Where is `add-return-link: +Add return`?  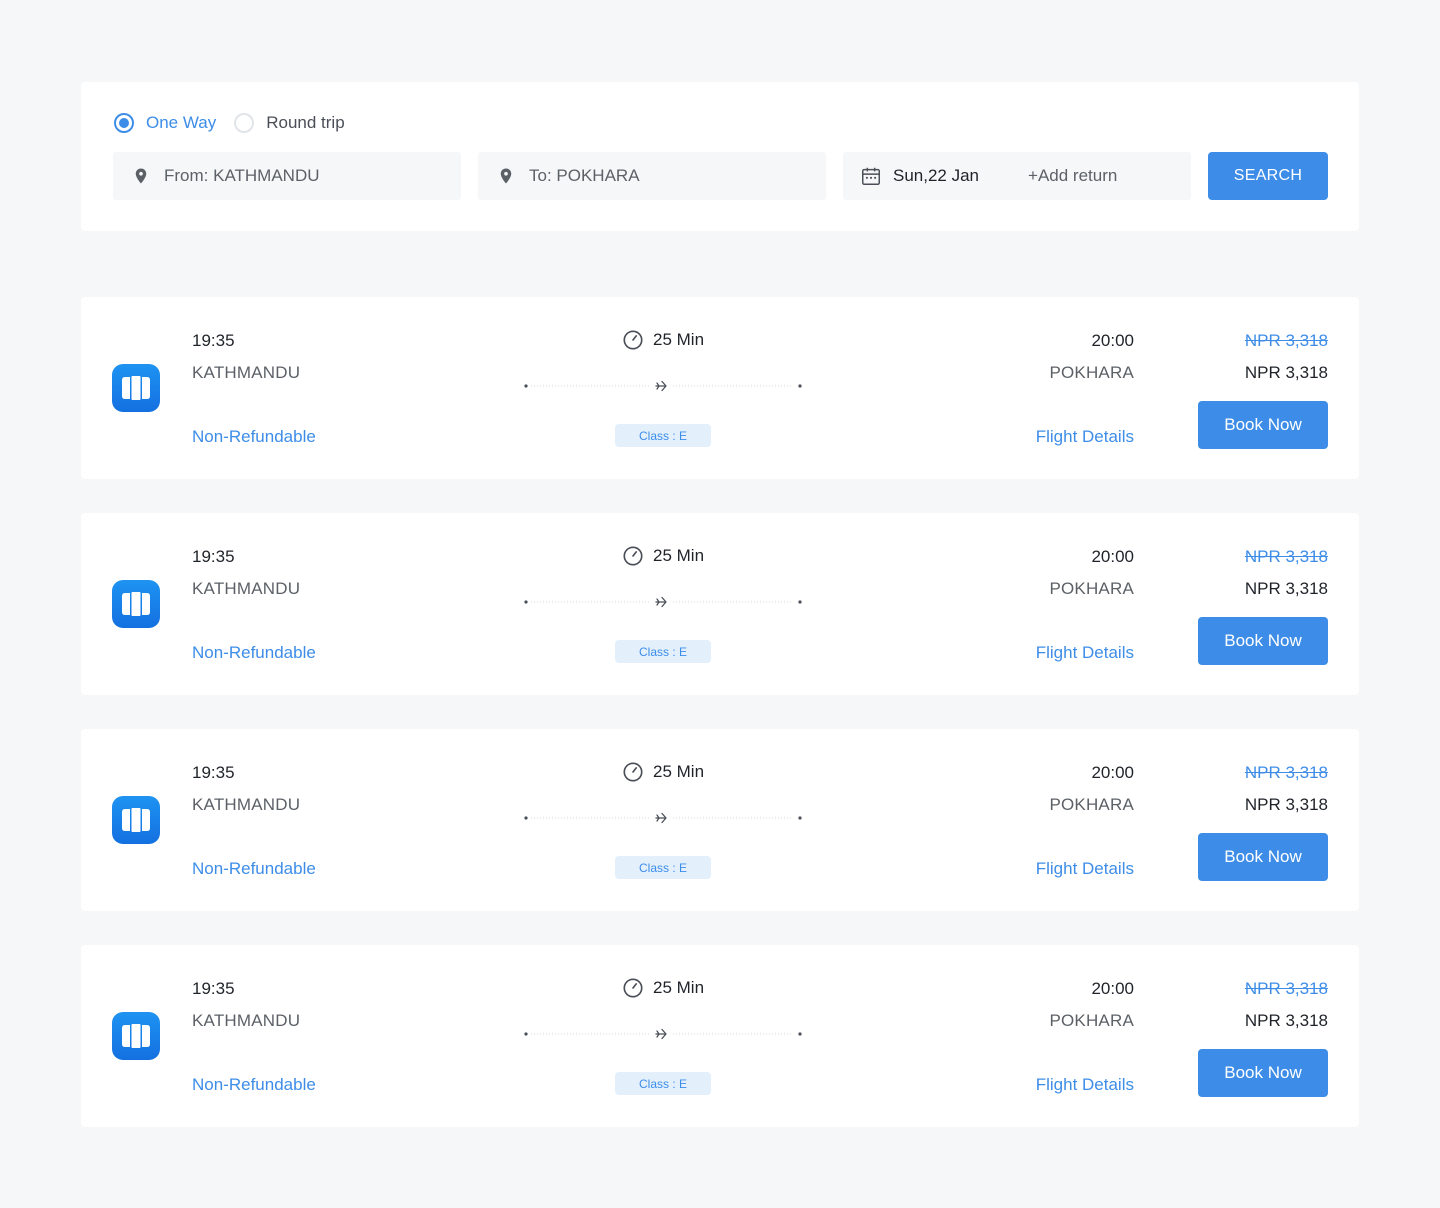 add-return-link: +Add return is located at coordinates (1072, 176).